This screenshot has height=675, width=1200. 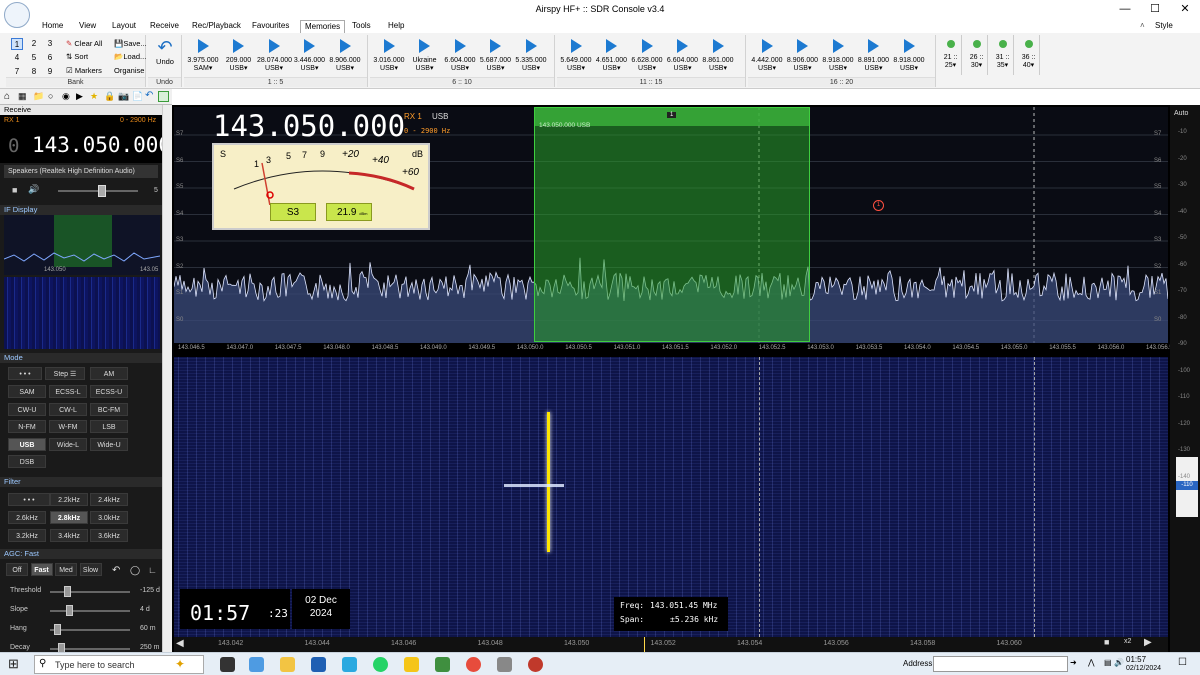 What do you see at coordinates (1029, 55) in the screenshot?
I see `empty-memory-button: 36 :: 40▾` at bounding box center [1029, 55].